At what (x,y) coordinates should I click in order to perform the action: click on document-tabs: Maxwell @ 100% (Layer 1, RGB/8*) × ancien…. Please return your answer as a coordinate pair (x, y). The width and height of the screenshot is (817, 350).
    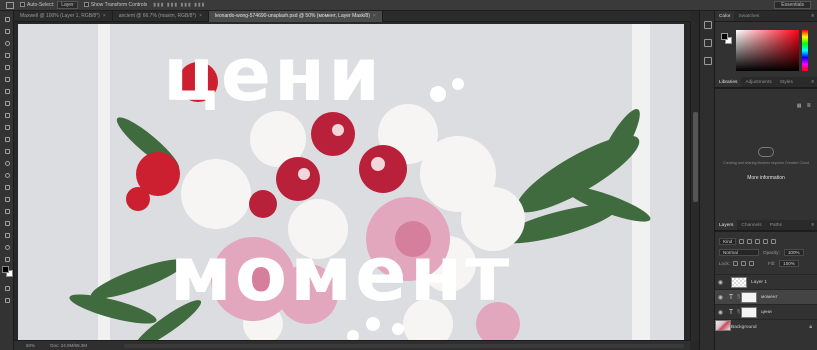
    Looking at the image, I should click on (352, 16).